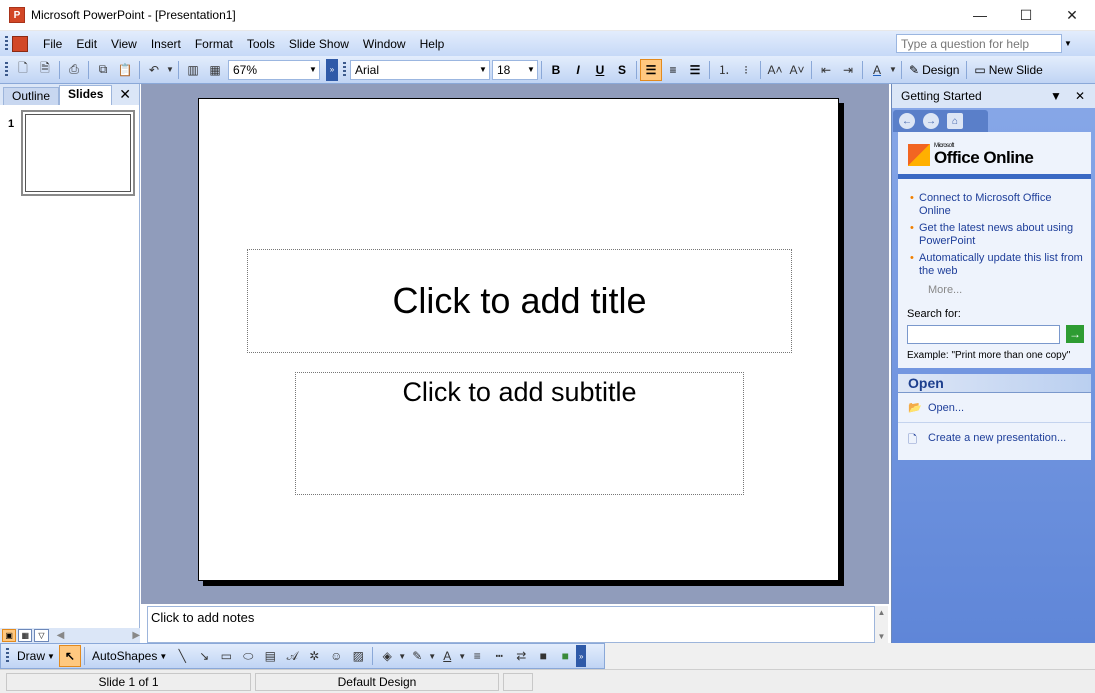 This screenshot has width=1095, height=693. Describe the element at coordinates (882, 636) in the screenshot. I see `scroll-down-icon: ▼` at that location.